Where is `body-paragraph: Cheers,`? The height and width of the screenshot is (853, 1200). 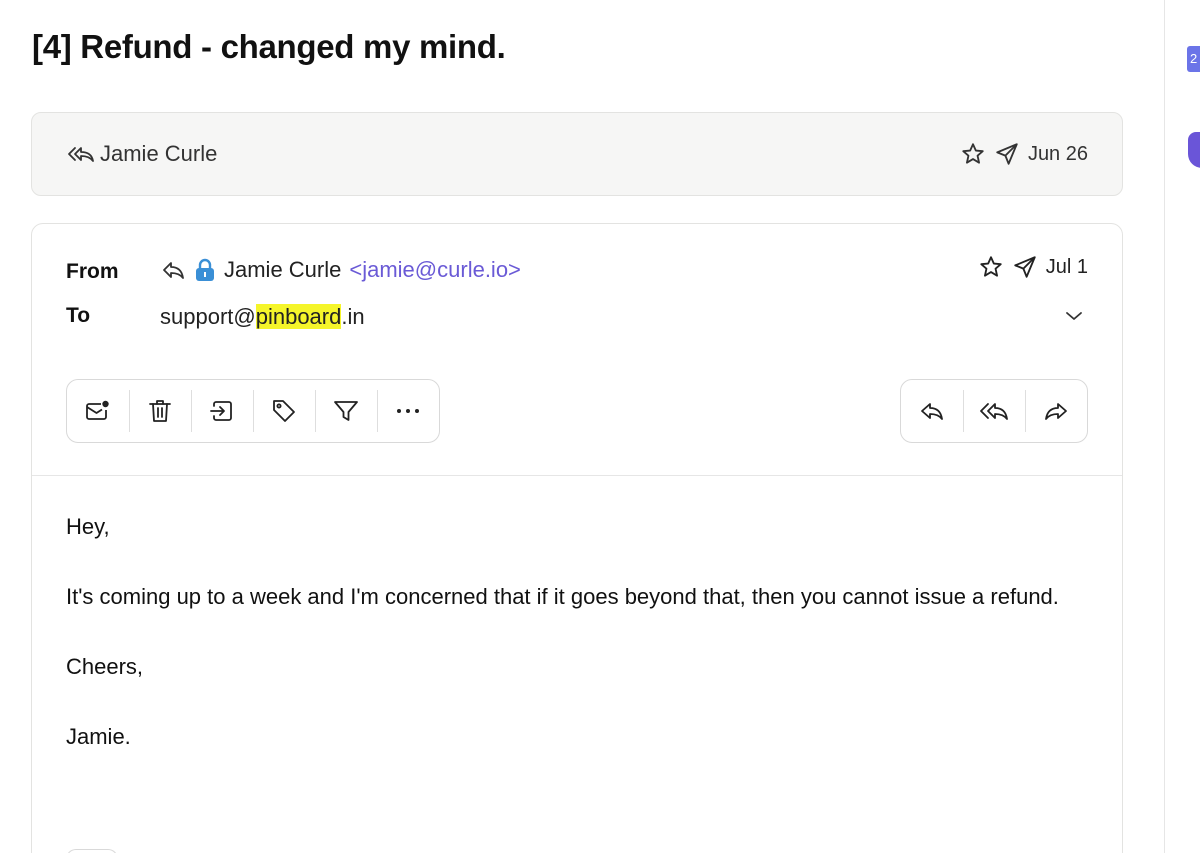
body-paragraph: Cheers, is located at coordinates (105, 666).